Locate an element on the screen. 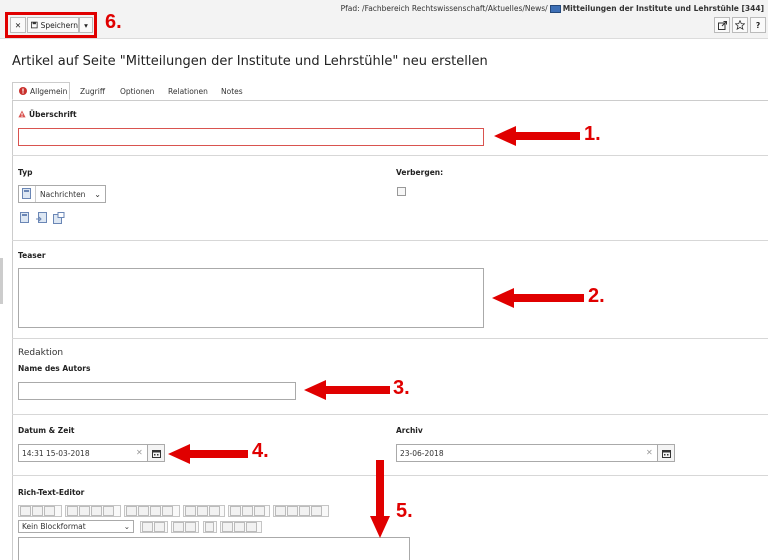 The width and height of the screenshot is (768, 560). star-icon is located at coordinates (740, 25).